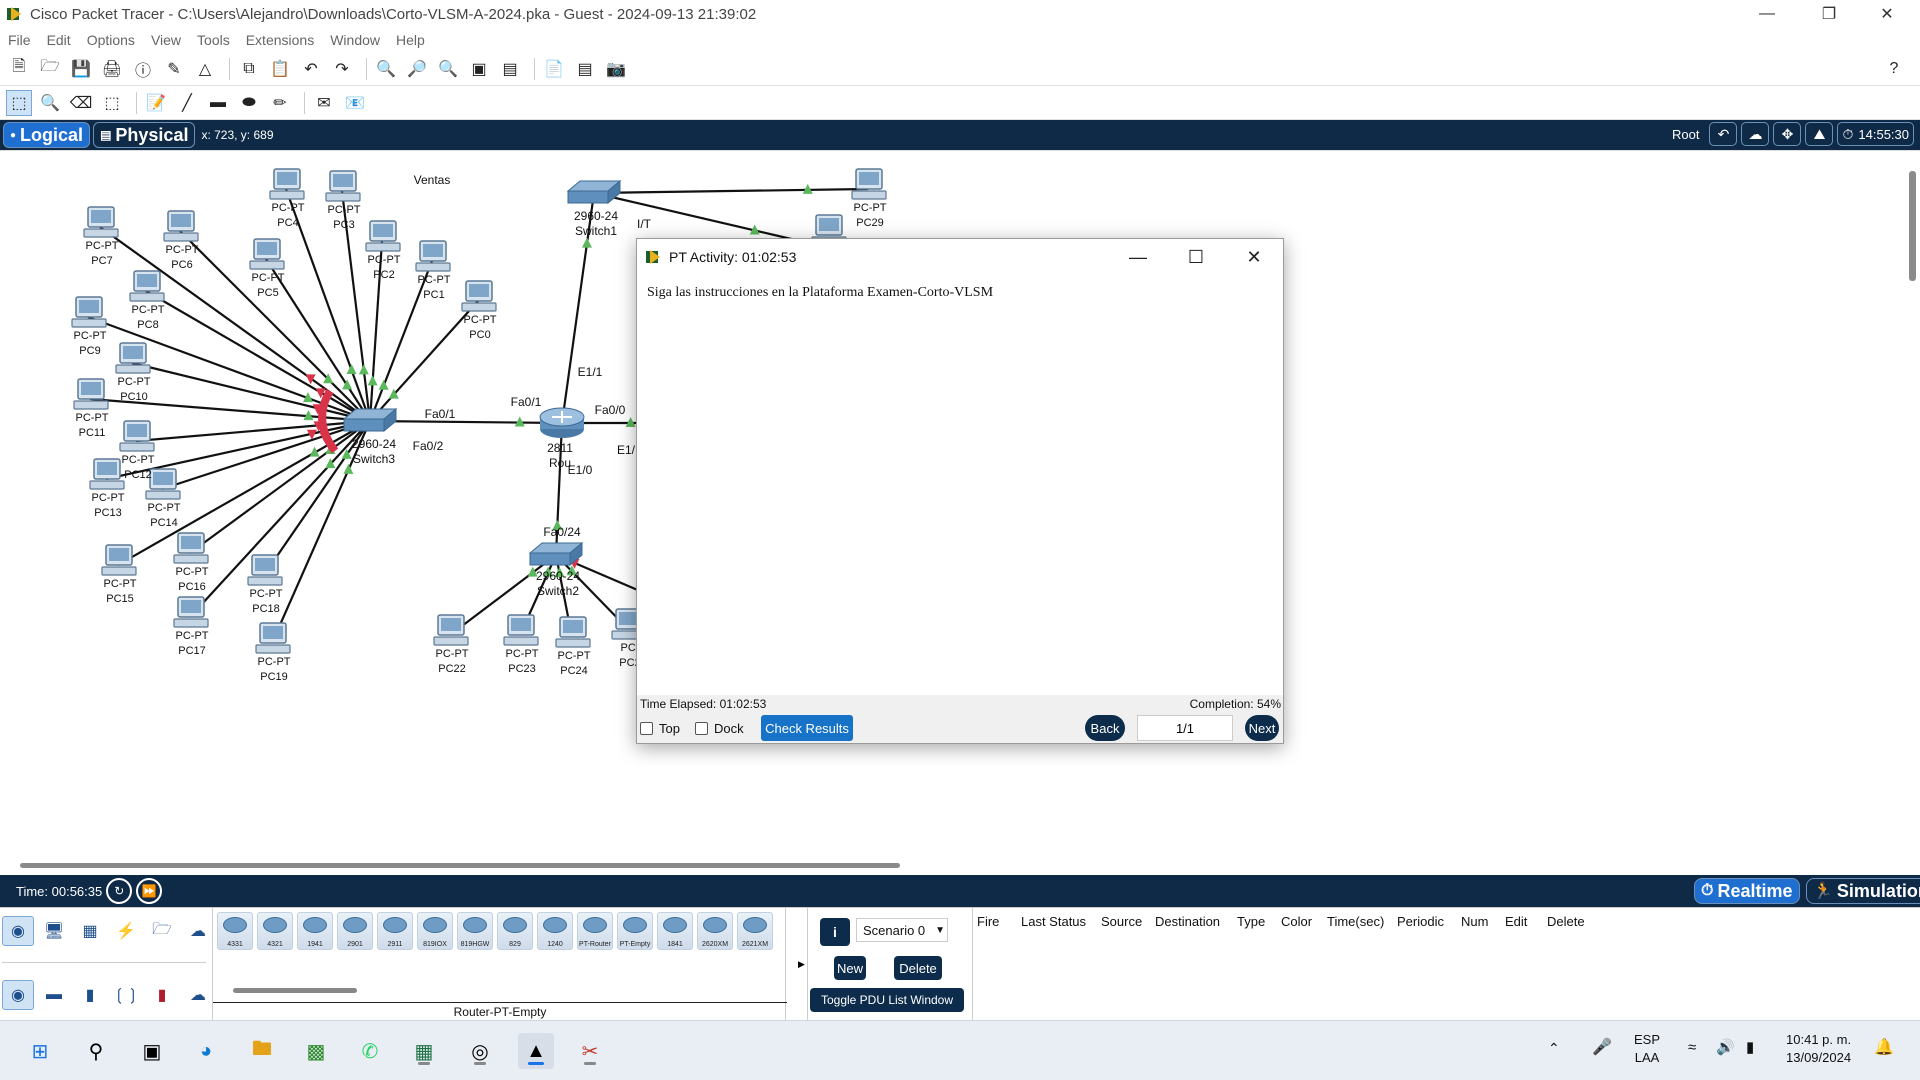 The width and height of the screenshot is (1920, 1080). What do you see at coordinates (554, 69) in the screenshot?
I see `document-icon: 📄` at bounding box center [554, 69].